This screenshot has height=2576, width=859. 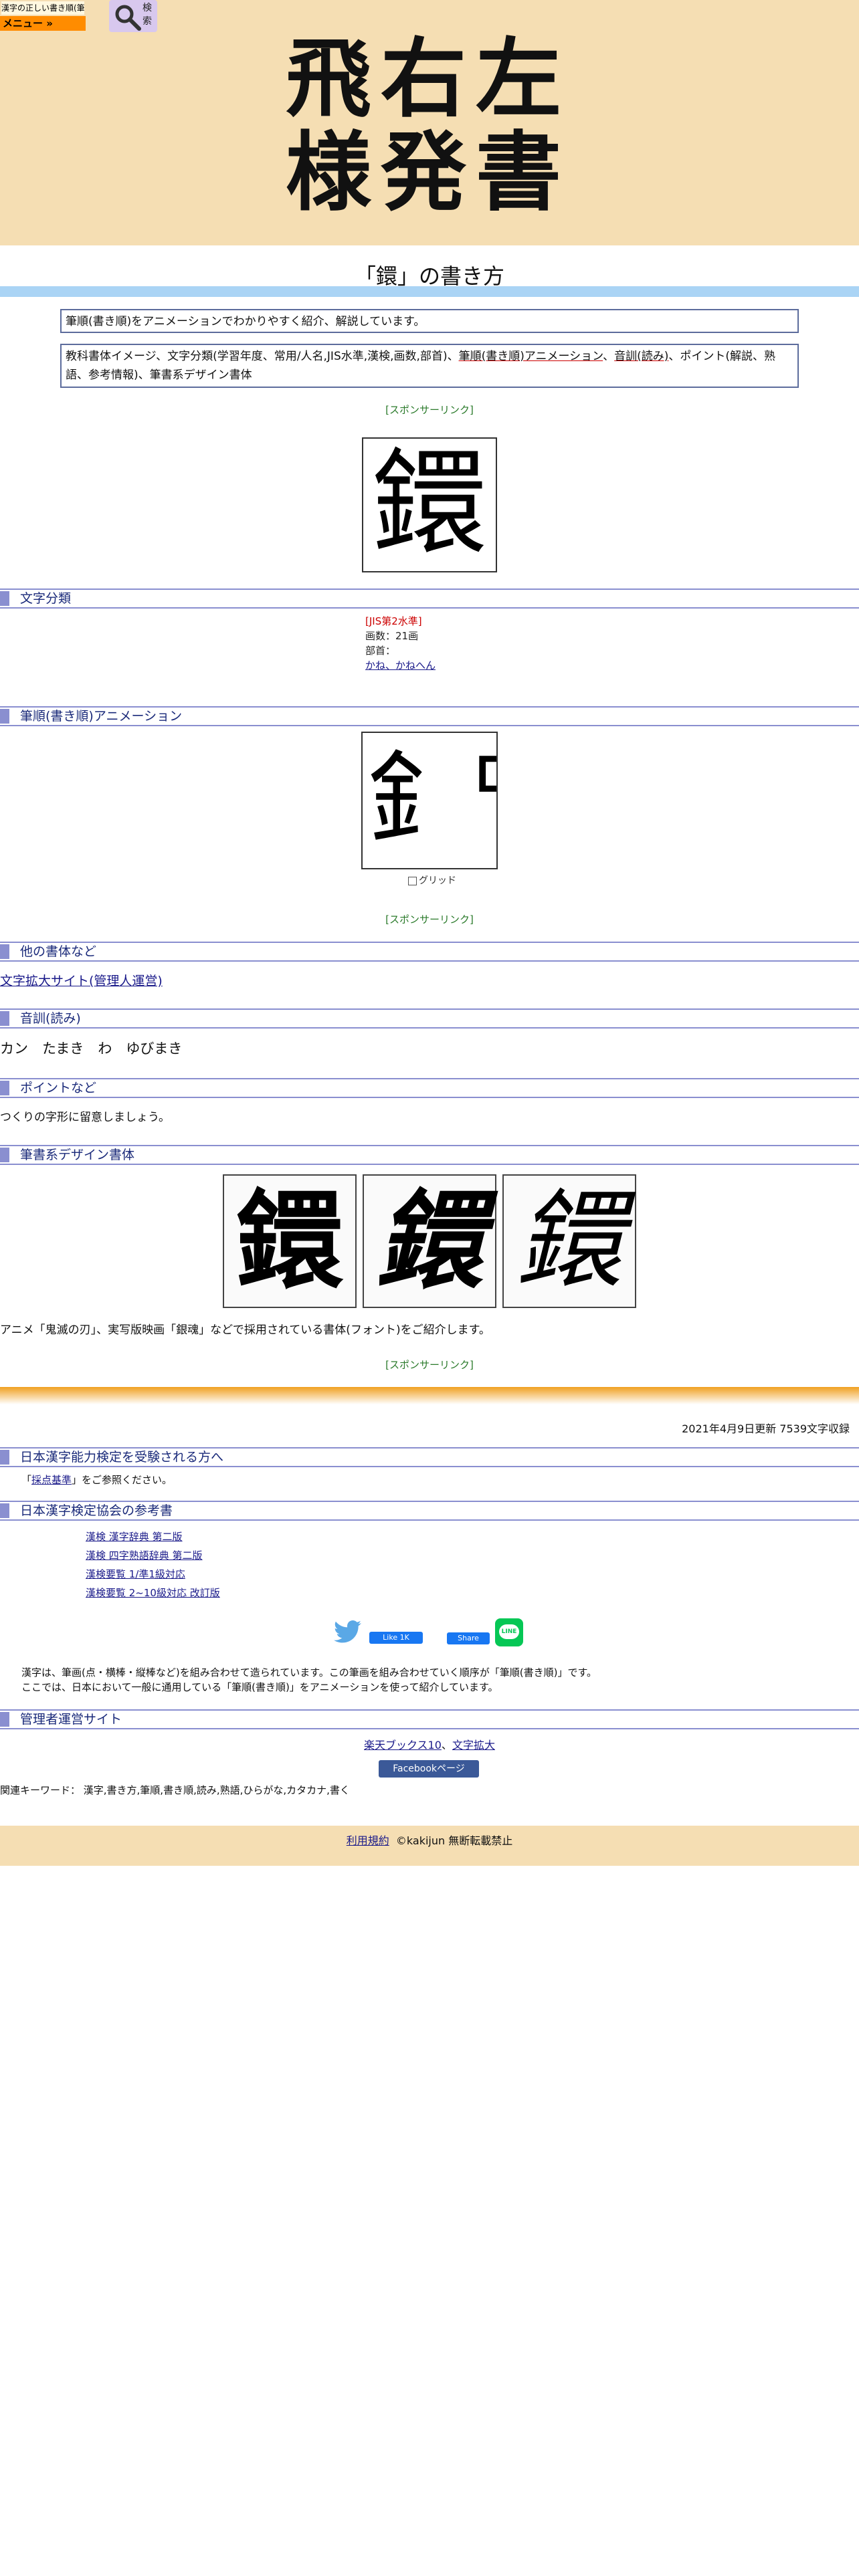 I want to click on grid-checkbox, so click(x=412, y=880).